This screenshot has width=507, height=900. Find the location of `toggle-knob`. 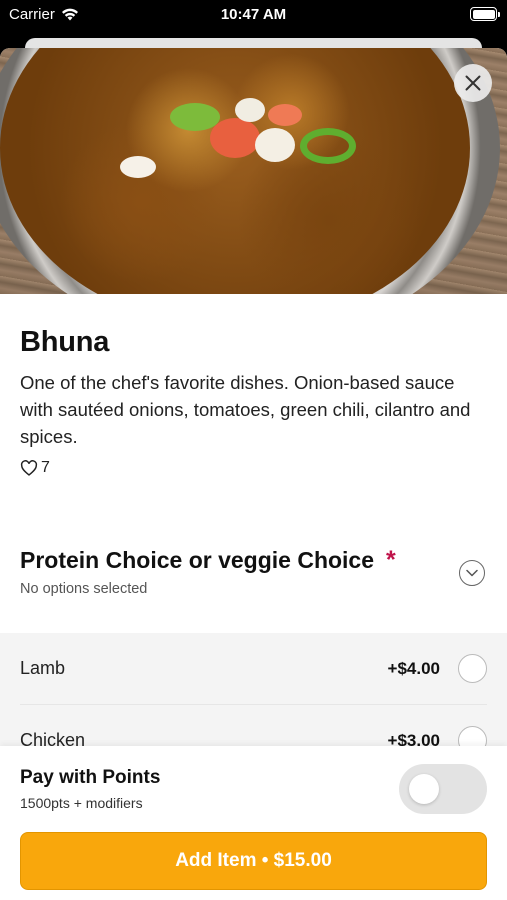

toggle-knob is located at coordinates (424, 789).